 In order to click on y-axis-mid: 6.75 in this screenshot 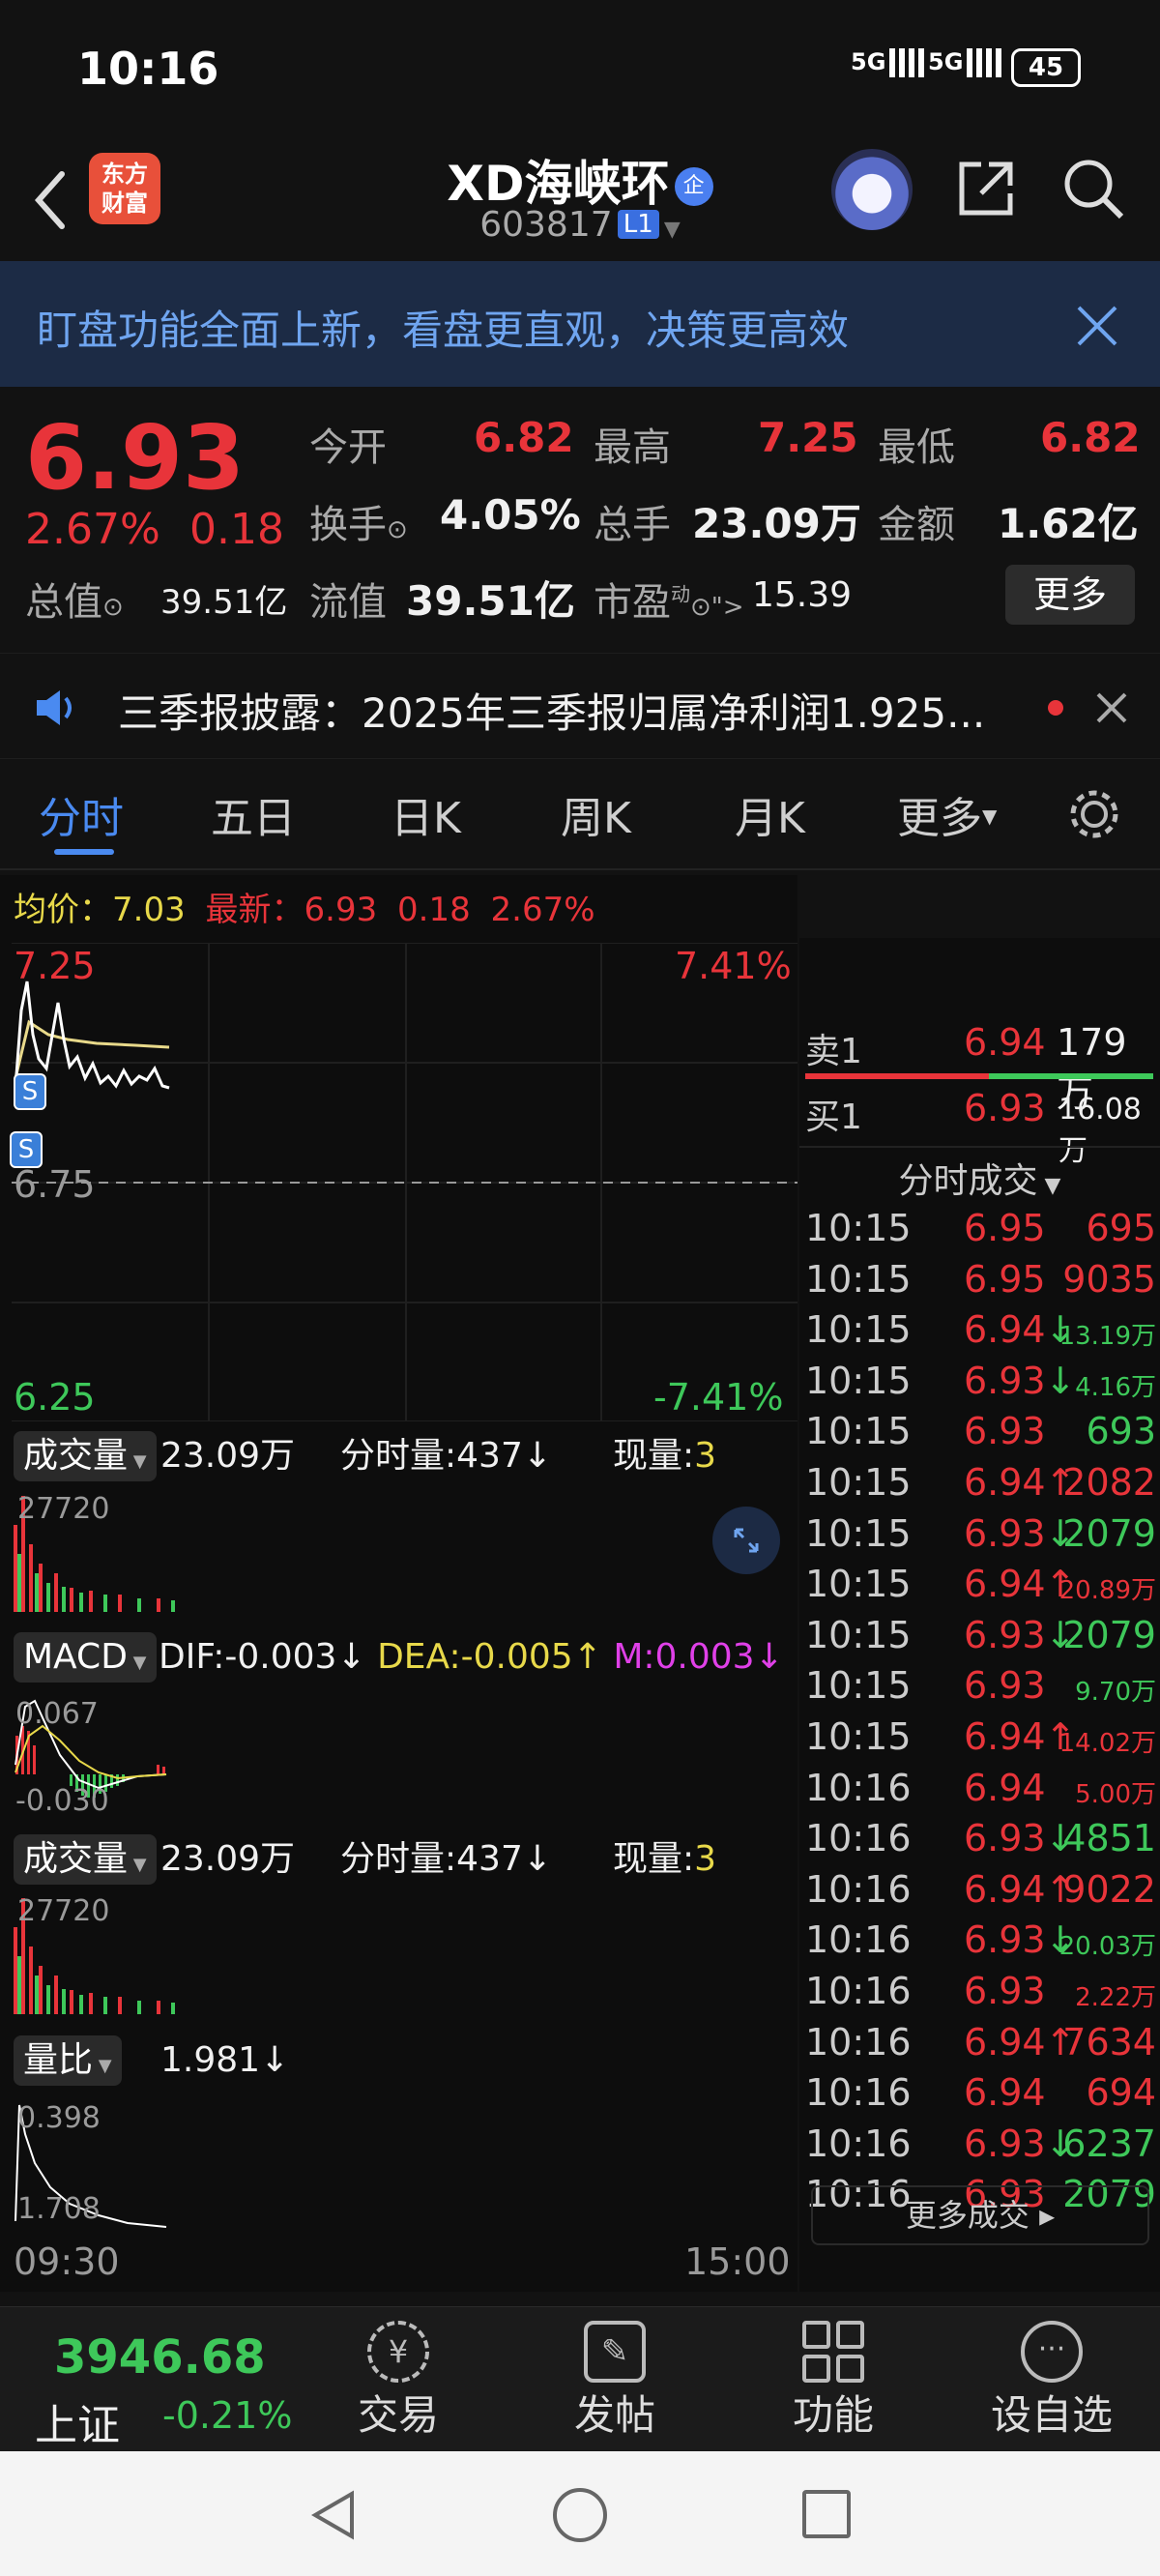, I will do `click(55, 1184)`.